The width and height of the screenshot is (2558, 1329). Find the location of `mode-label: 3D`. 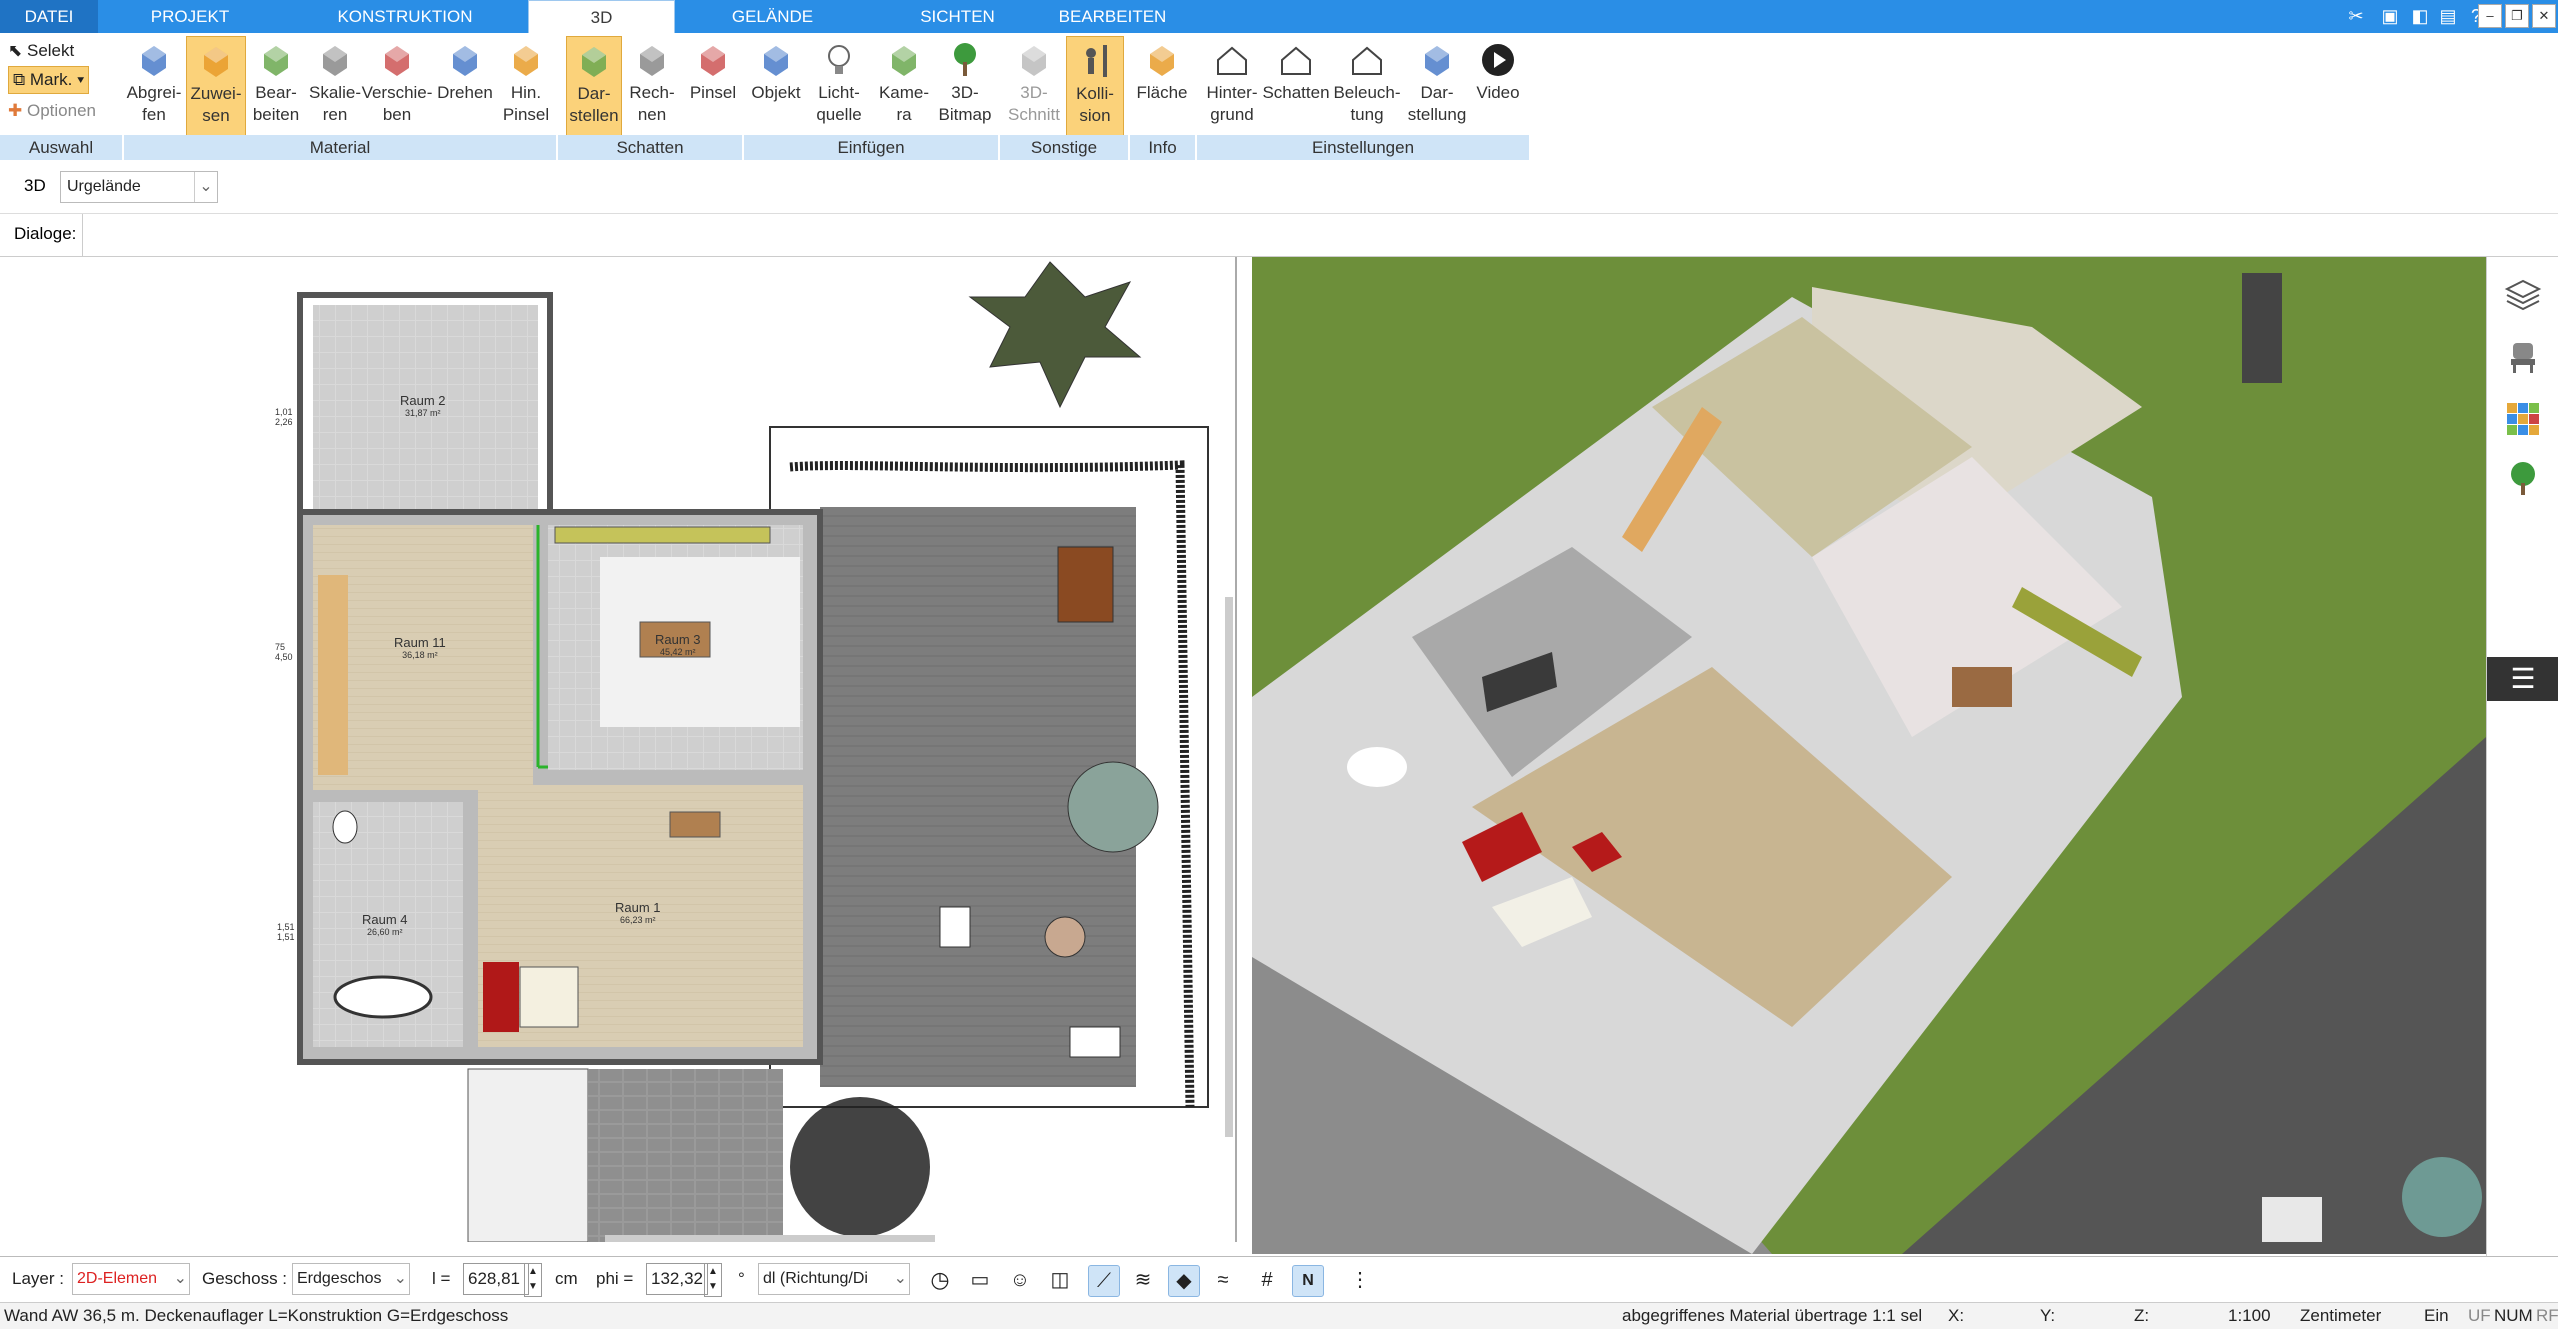

mode-label: 3D is located at coordinates (35, 185).